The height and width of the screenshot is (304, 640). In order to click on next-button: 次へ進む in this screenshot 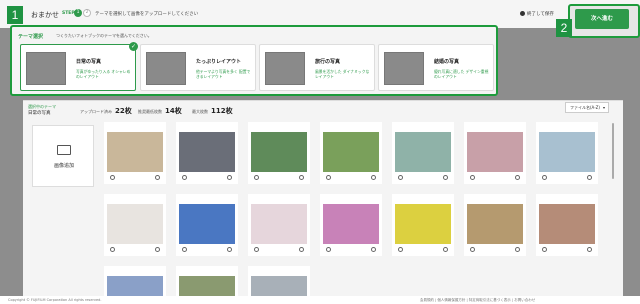, I will do `click(602, 19)`.